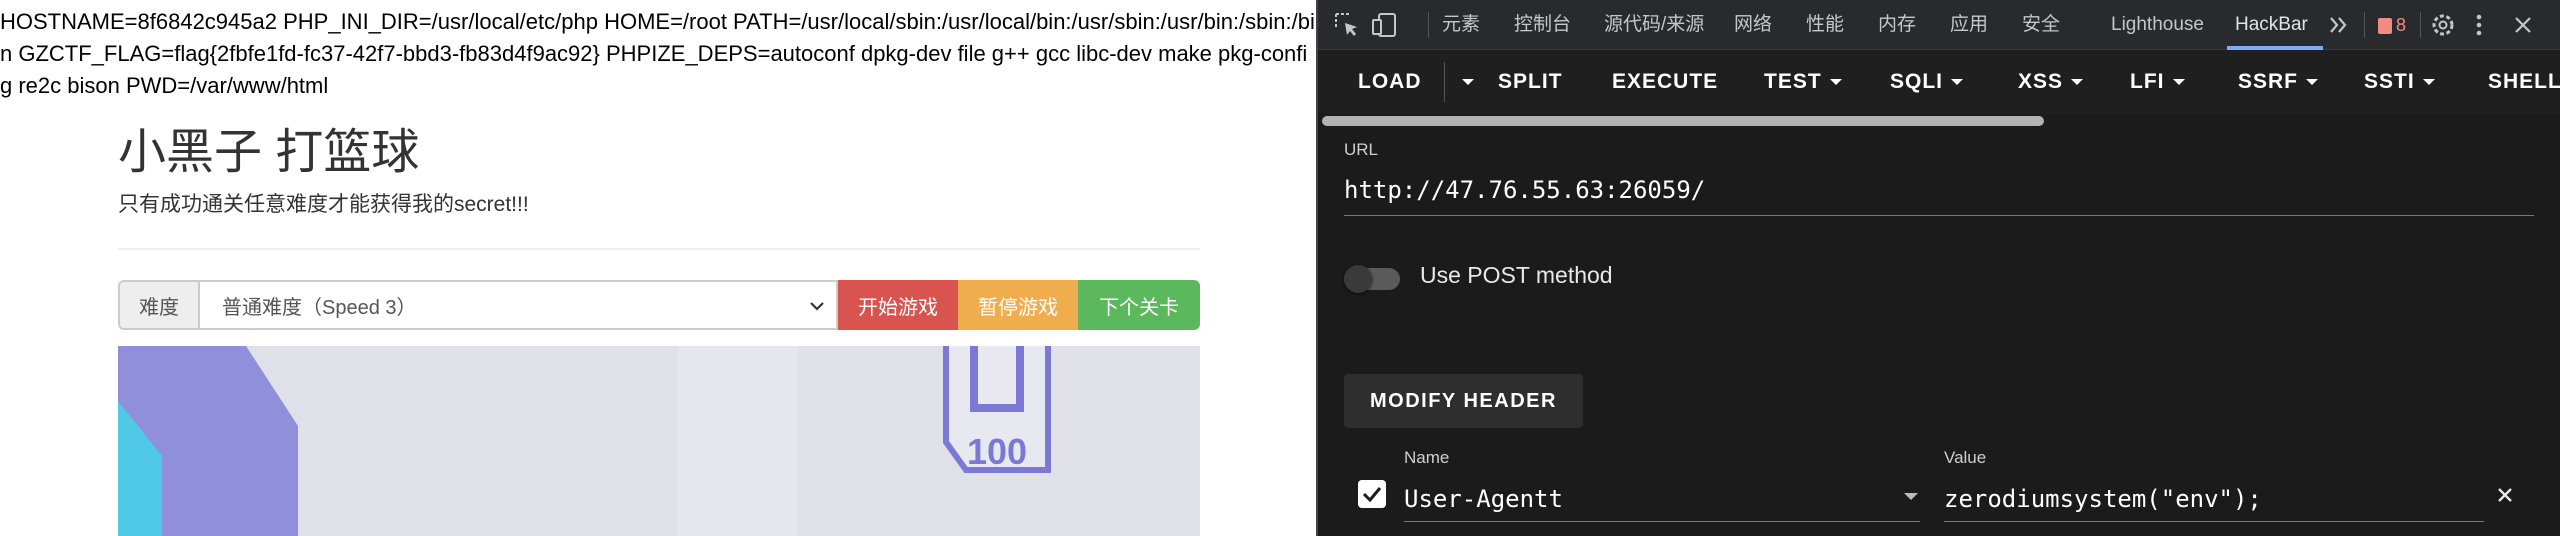  I want to click on more-tabs-icon, so click(2339, 25).